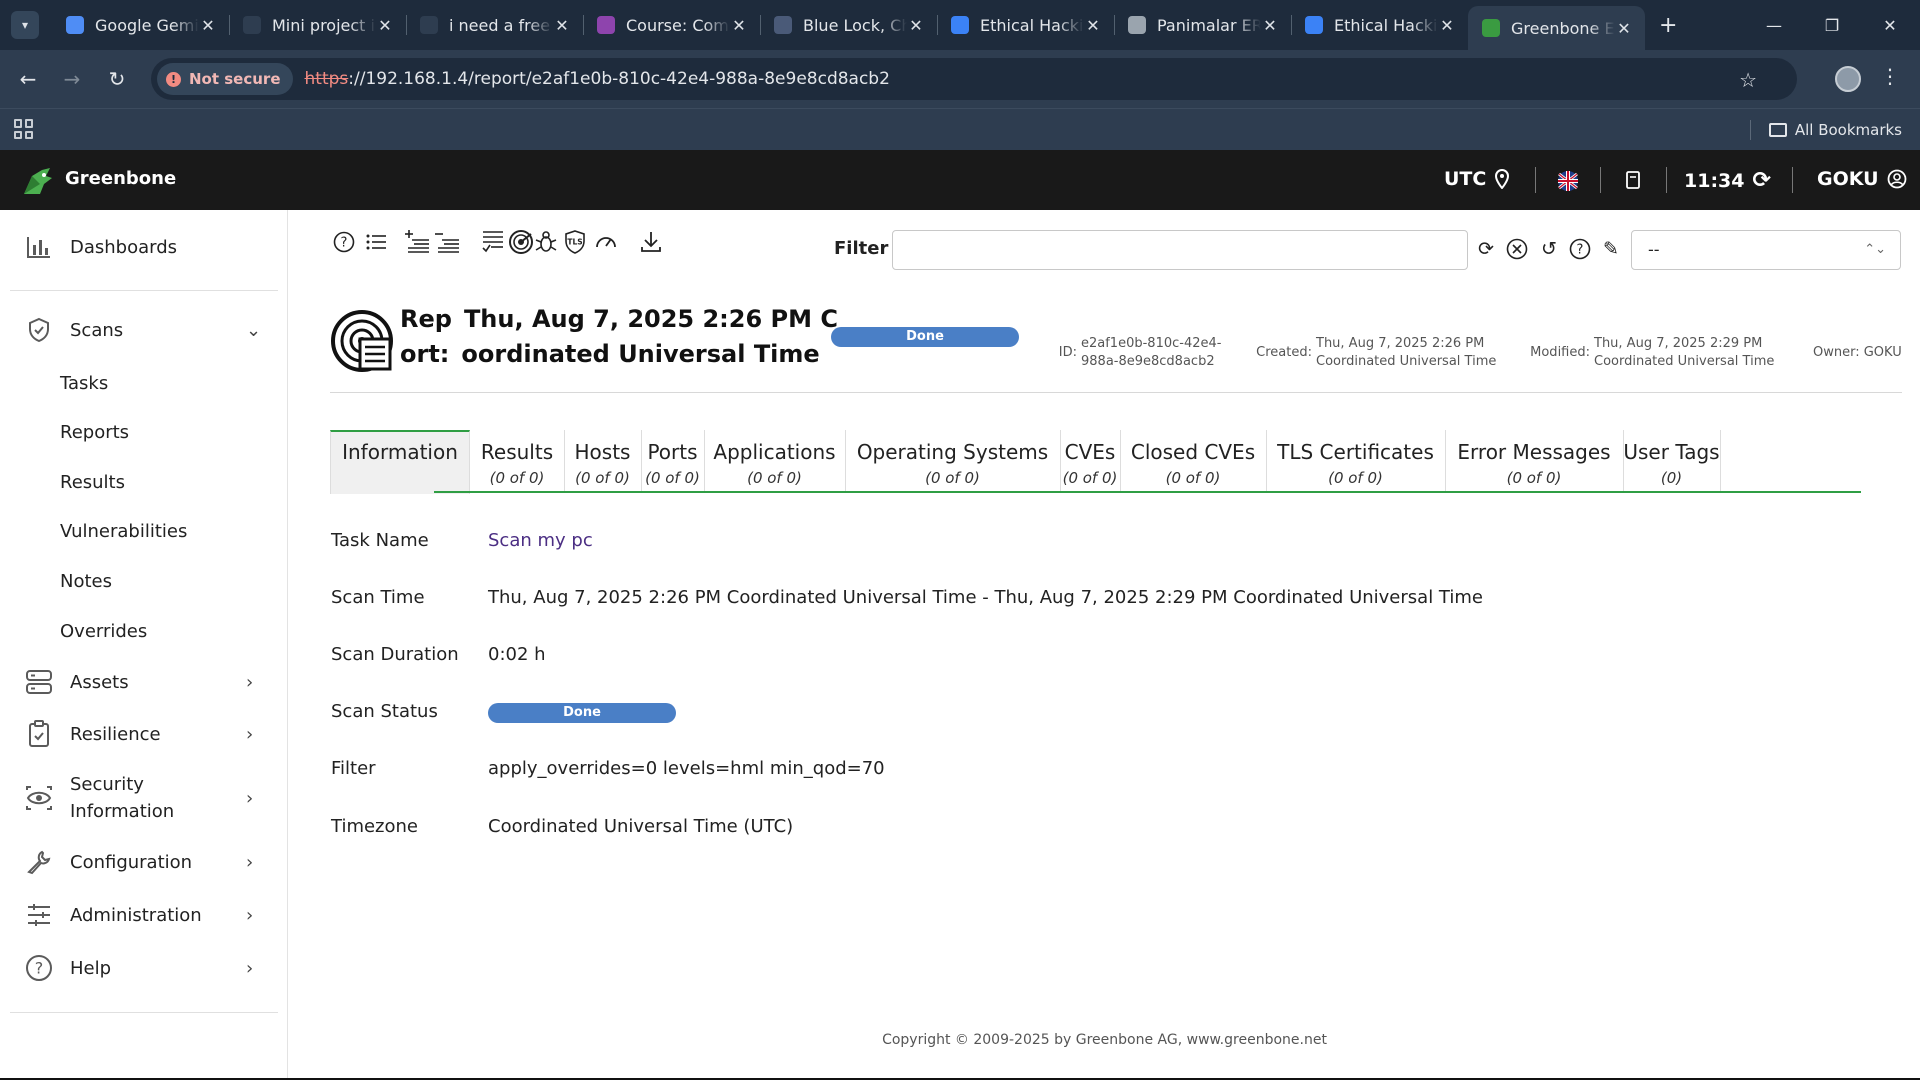  Describe the element at coordinates (38, 181) in the screenshot. I see `greenbone-logo` at that location.